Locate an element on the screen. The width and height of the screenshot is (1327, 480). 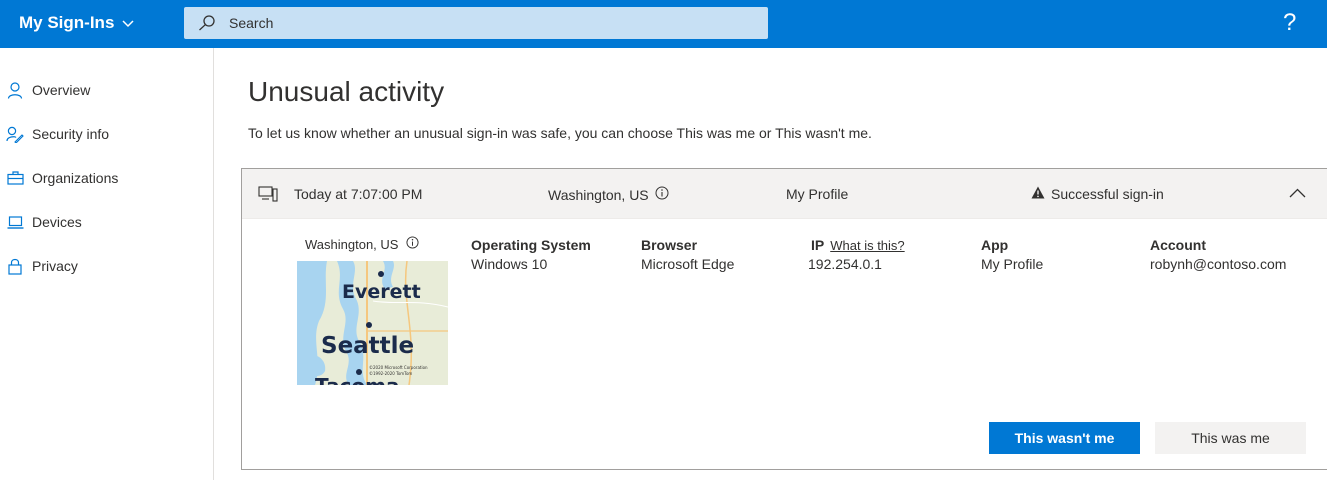
search-input is located at coordinates (489, 23).